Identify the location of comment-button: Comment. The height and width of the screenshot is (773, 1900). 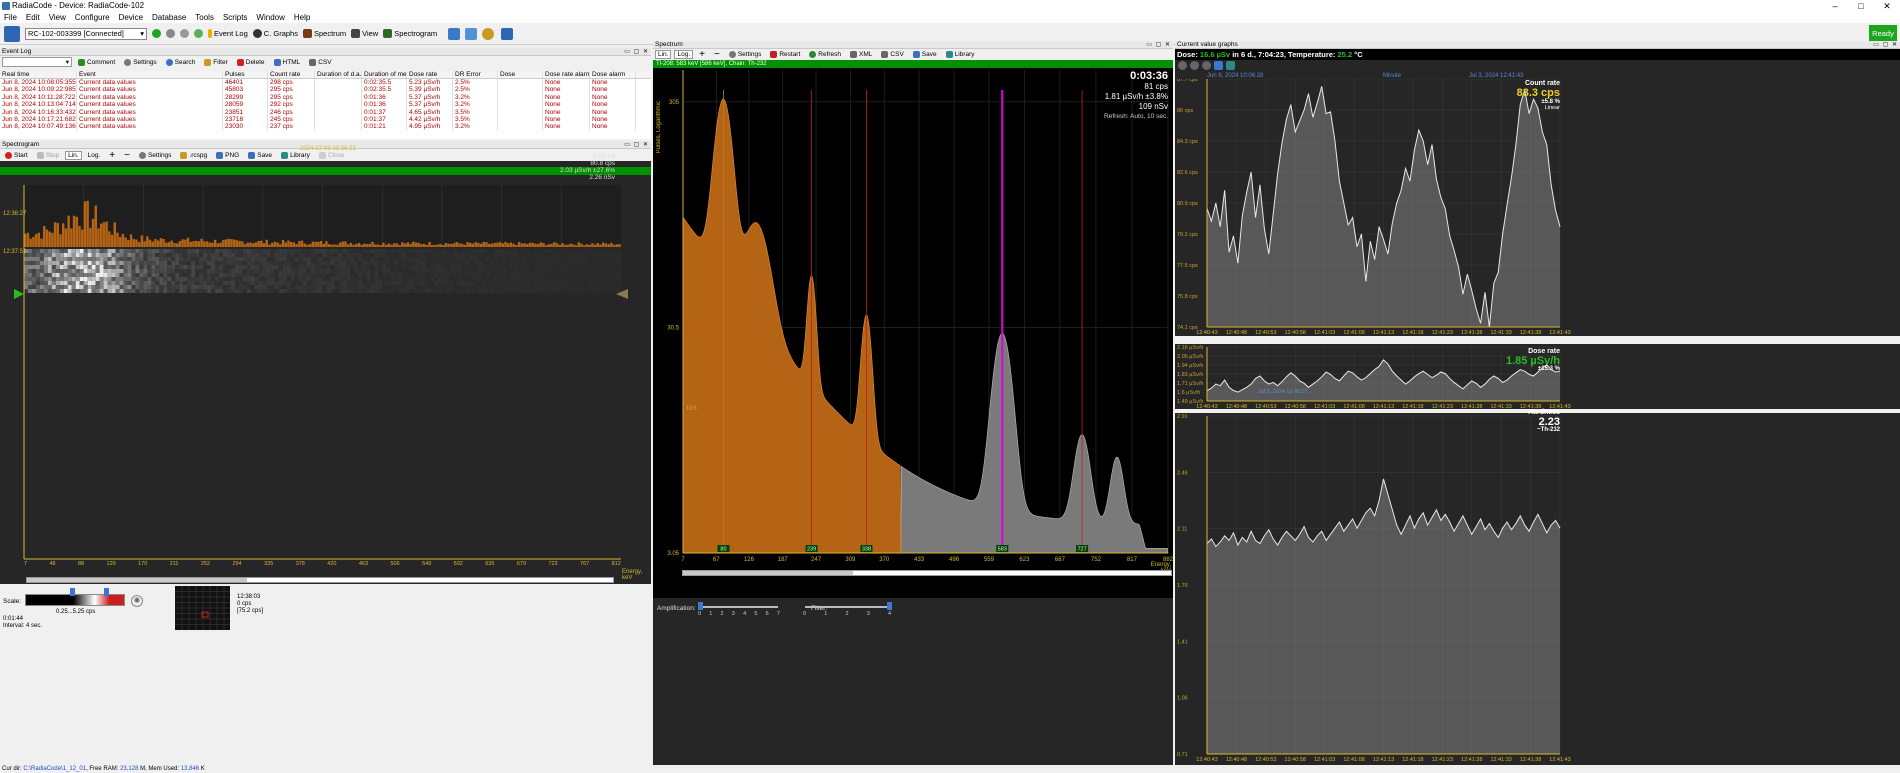
(96, 62).